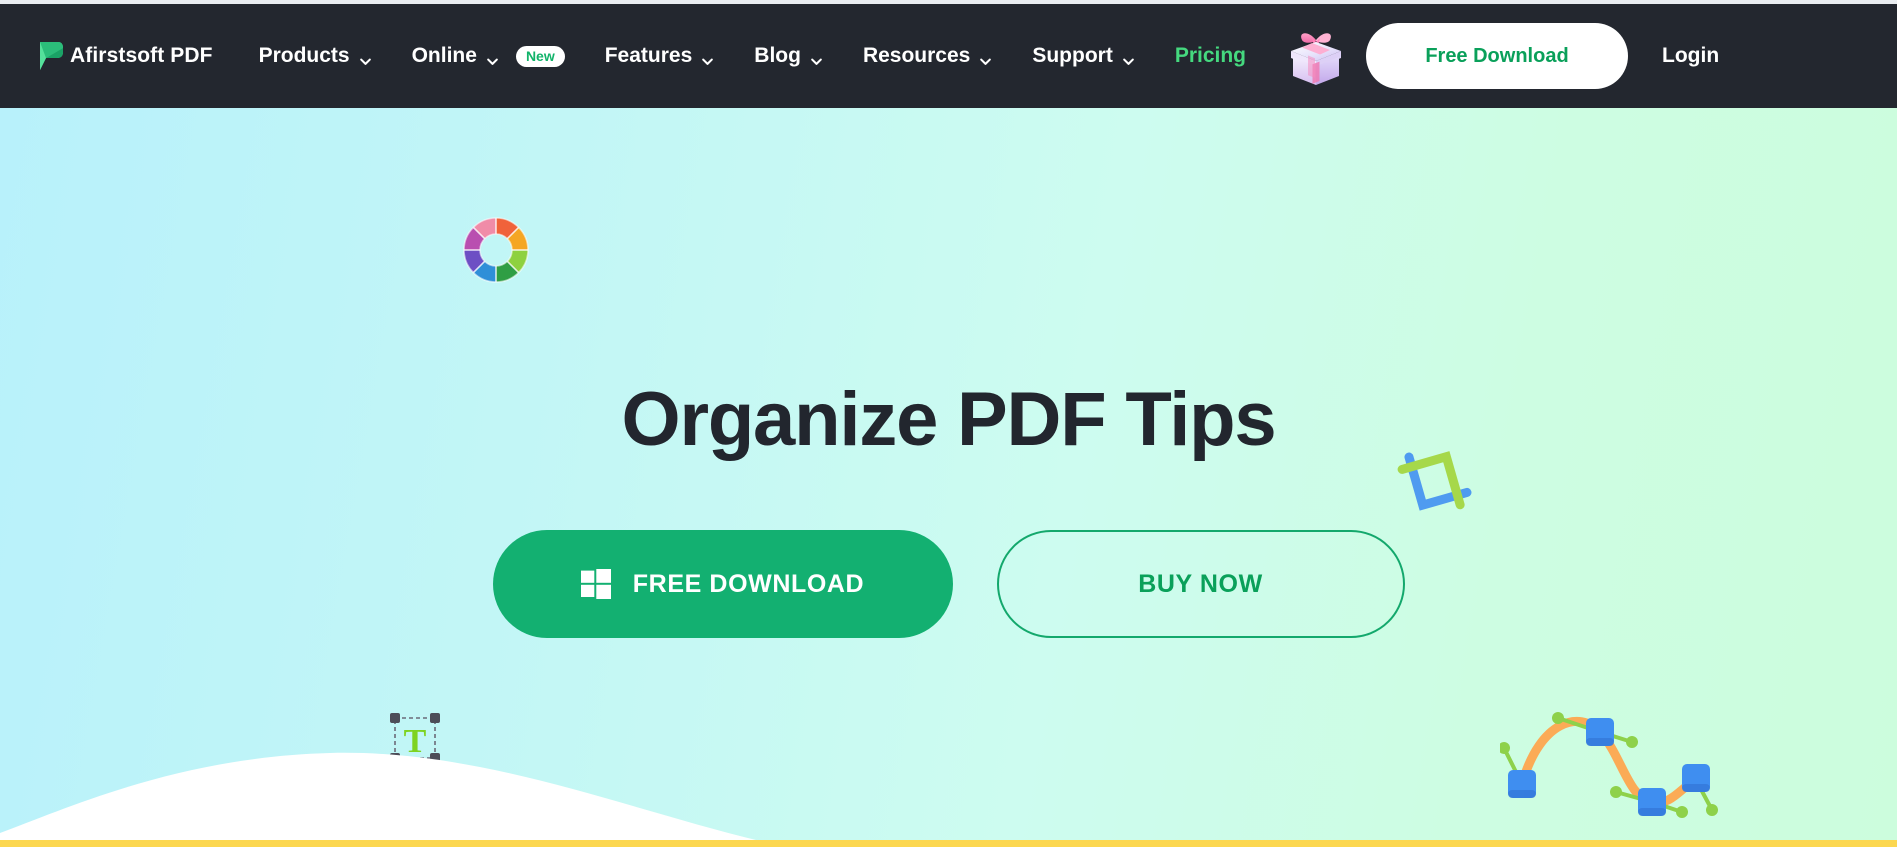  I want to click on windows-logo-icon, so click(595, 584).